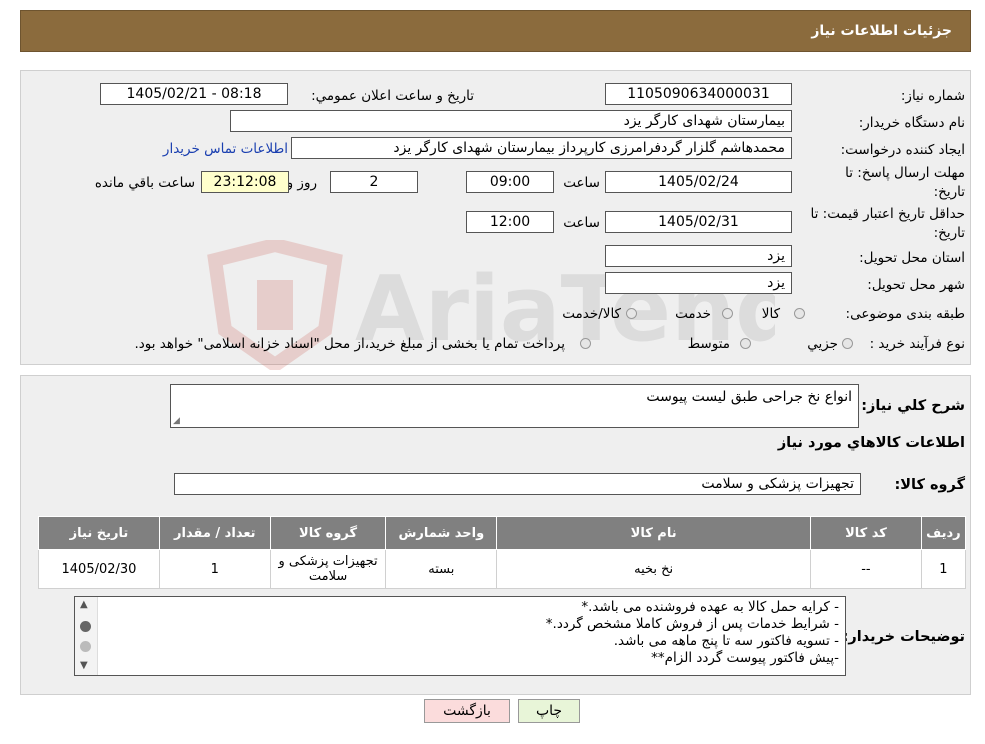 The image size is (985, 744). What do you see at coordinates (510, 222) in the screenshot?
I see `validity-time-field: 12:00` at bounding box center [510, 222].